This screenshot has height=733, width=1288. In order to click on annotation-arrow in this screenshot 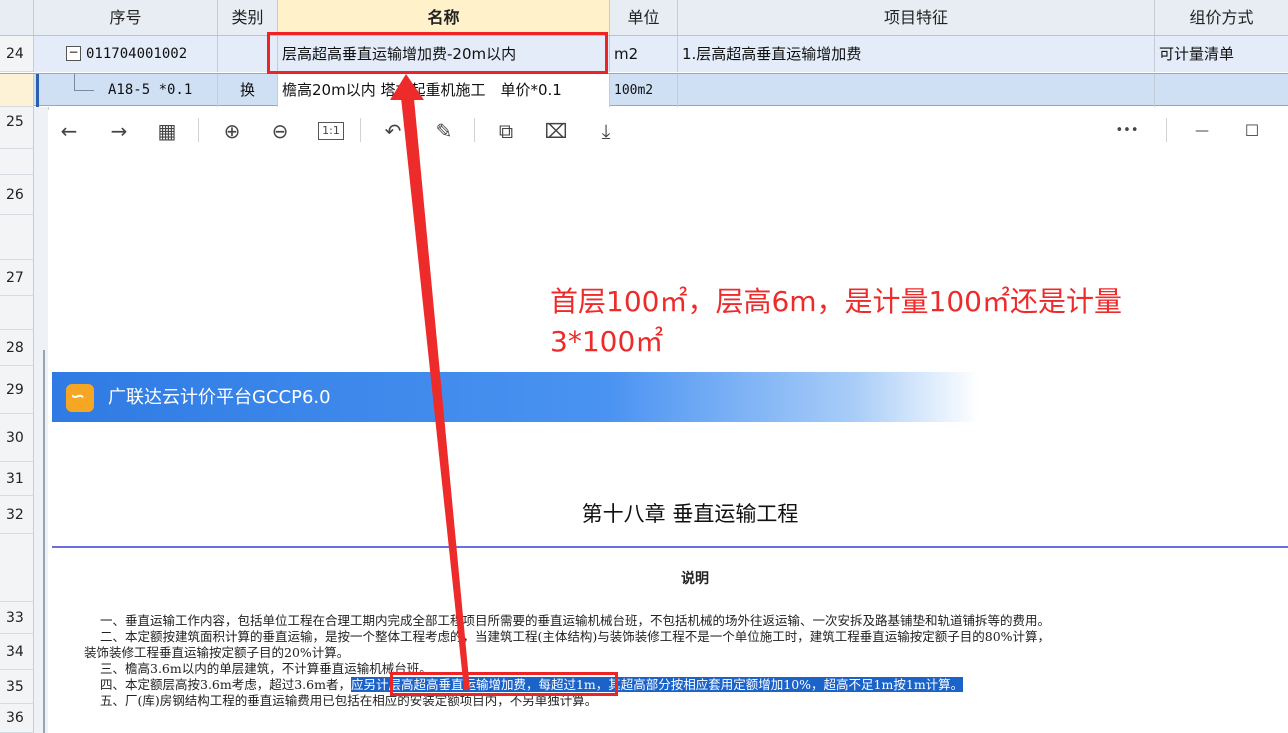, I will do `click(430, 382)`.